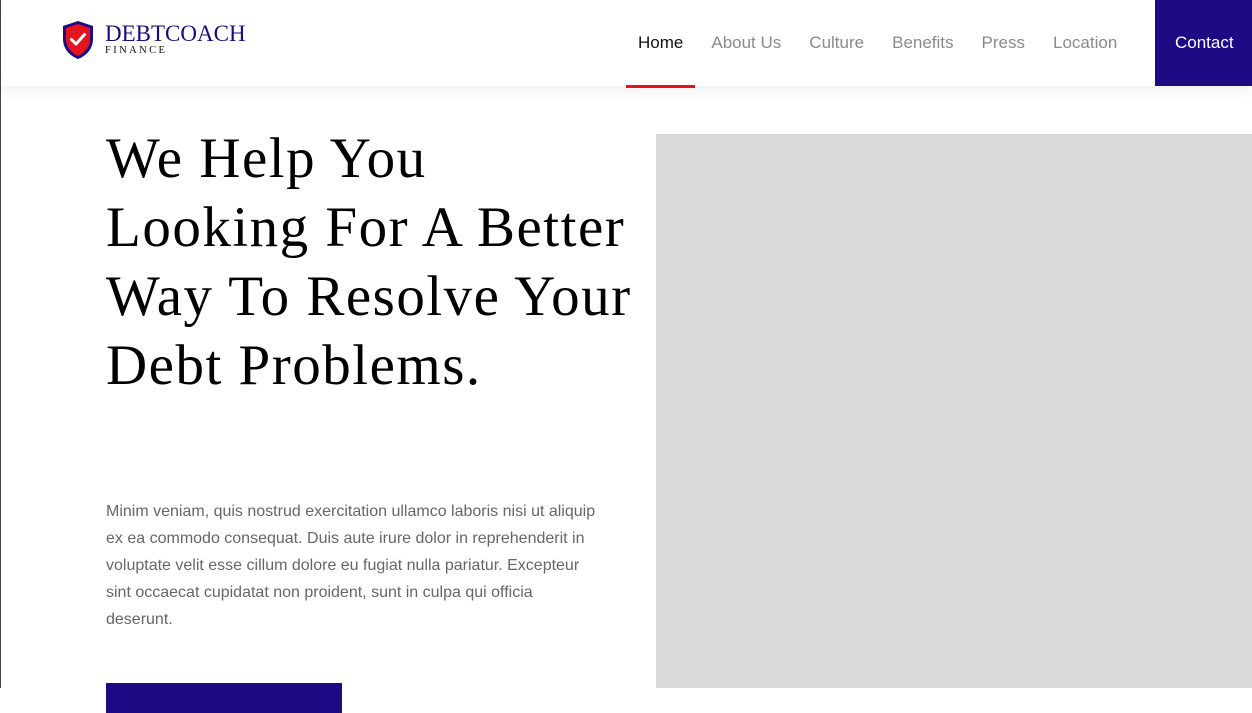 This screenshot has width=1252, height=713. I want to click on nav-item-label: Benefits, so click(923, 42).